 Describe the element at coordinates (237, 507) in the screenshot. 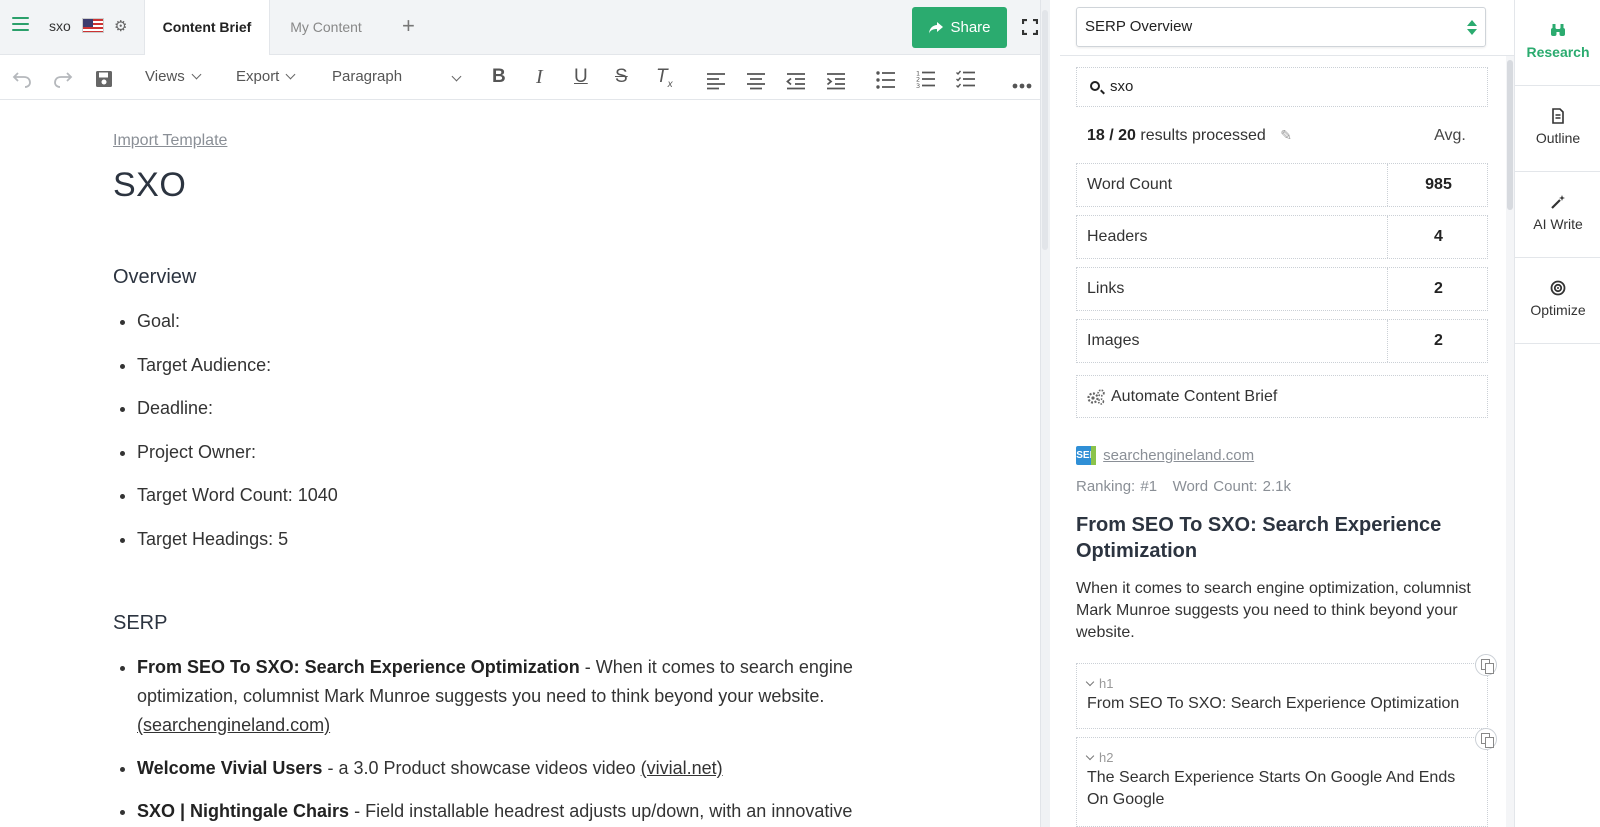

I see `list-item: Target Word Count: 1040` at that location.